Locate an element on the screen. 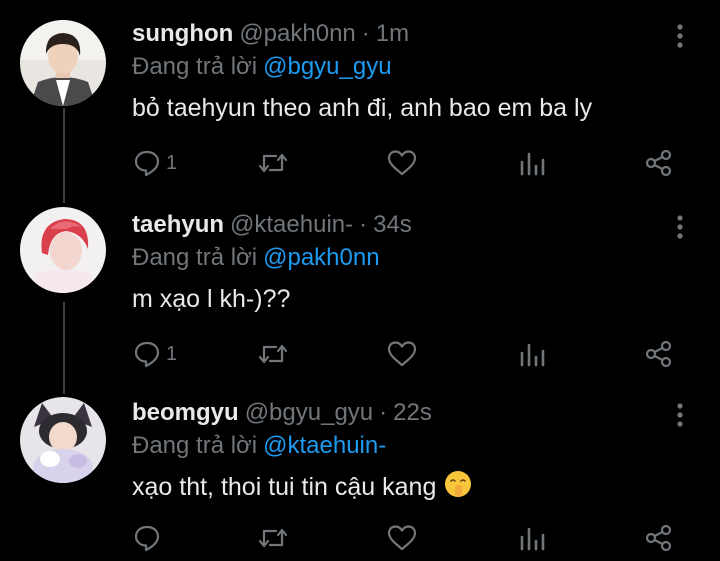 Image resolution: width=720 pixels, height=561 pixels. display-name: sunghon is located at coordinates (182, 34).